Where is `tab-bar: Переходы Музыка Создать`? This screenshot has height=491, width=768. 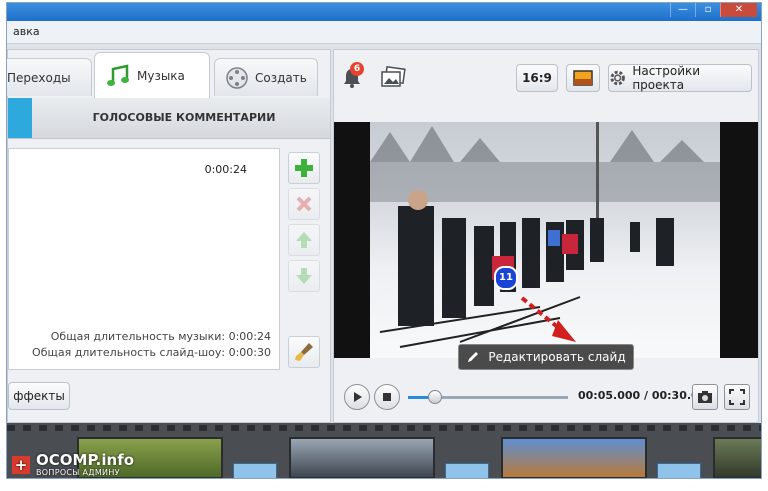 tab-bar: Переходы Музыка Создать is located at coordinates (168, 74).